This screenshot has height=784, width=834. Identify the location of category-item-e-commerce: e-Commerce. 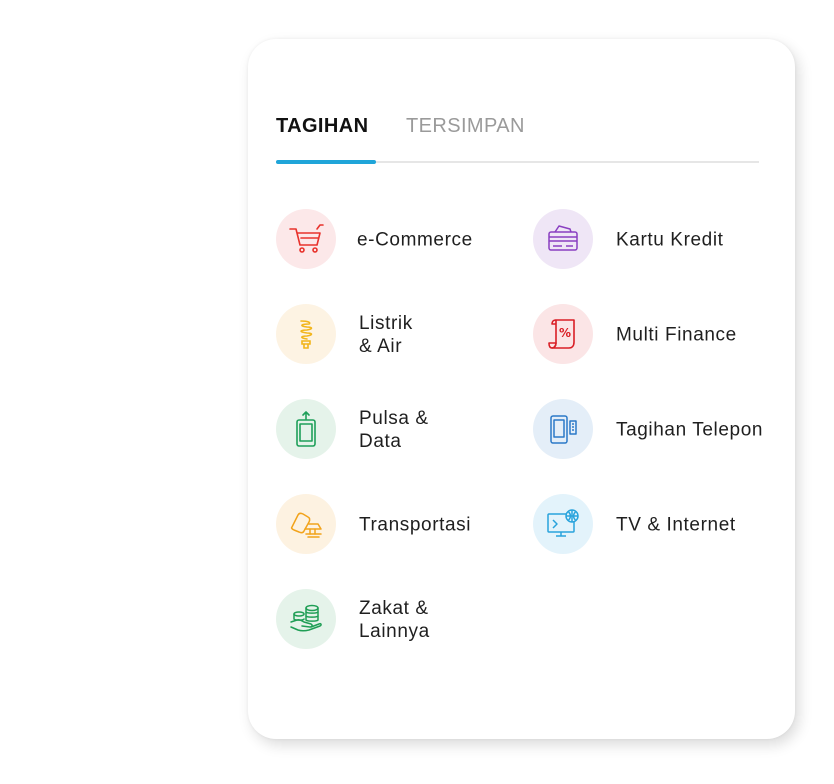
(386, 240).